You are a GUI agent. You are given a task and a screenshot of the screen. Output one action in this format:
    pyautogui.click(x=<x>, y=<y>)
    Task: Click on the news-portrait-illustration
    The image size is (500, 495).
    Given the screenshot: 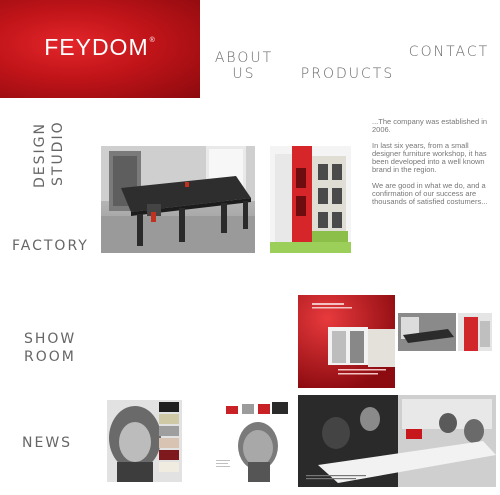 What is the action you would take?
    pyautogui.click(x=144, y=441)
    